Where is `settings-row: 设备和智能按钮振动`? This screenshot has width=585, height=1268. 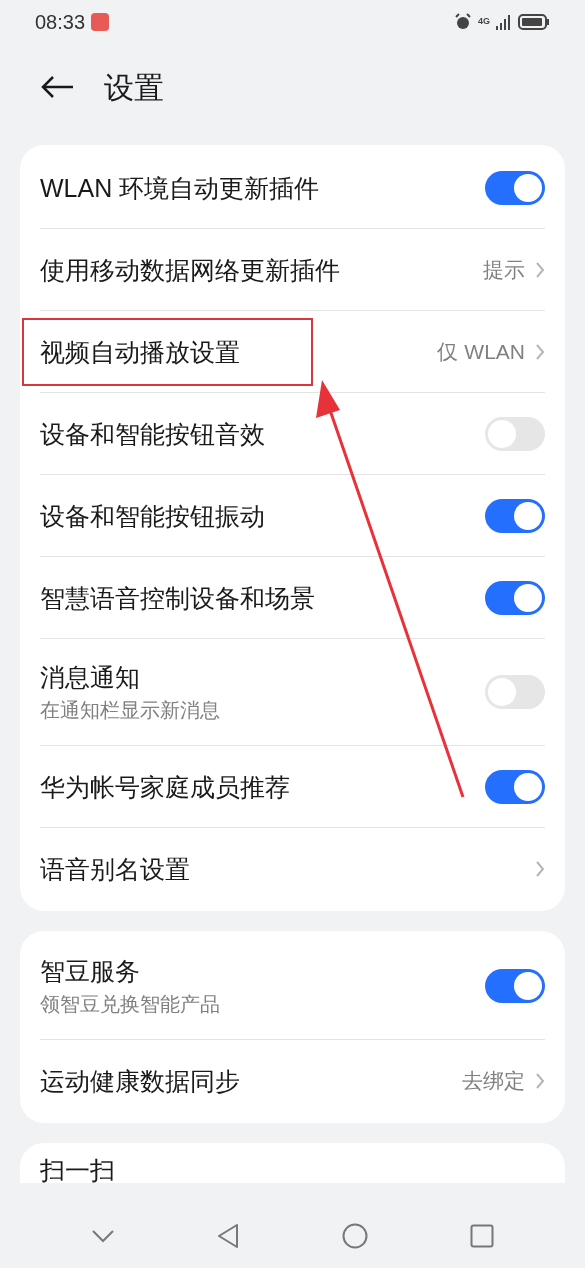
settings-row: 设备和智能按钮振动 is located at coordinates (292, 515).